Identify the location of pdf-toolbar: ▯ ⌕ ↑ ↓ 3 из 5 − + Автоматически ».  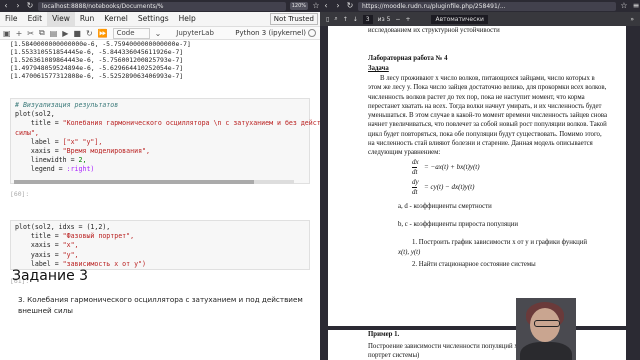
(480, 19).